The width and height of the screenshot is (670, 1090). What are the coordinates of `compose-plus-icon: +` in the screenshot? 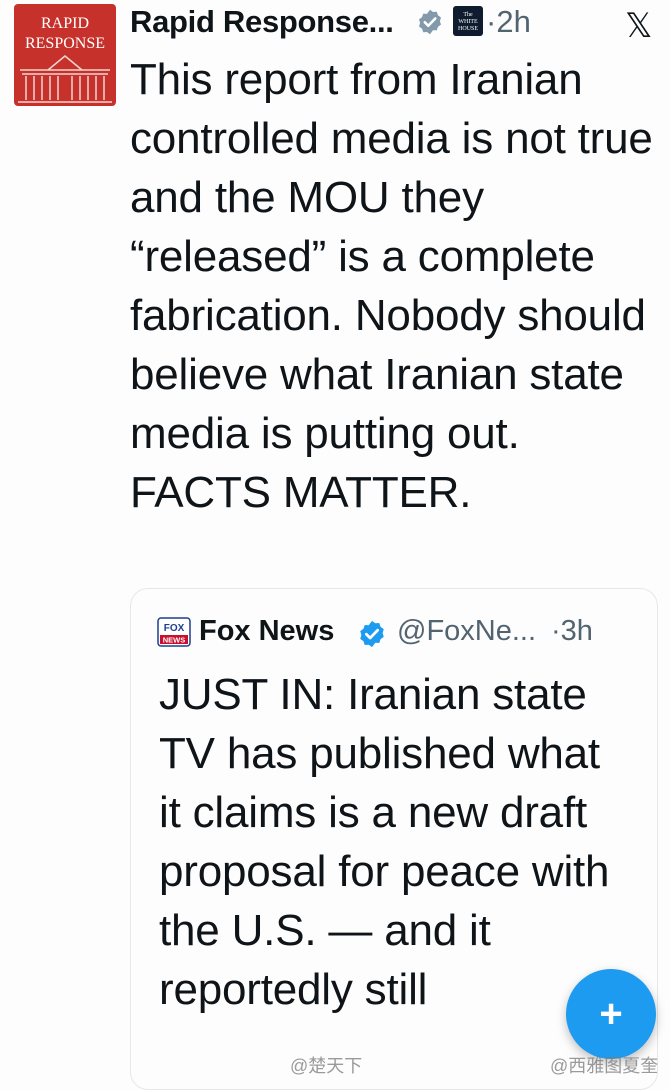 It's located at (611, 1014).